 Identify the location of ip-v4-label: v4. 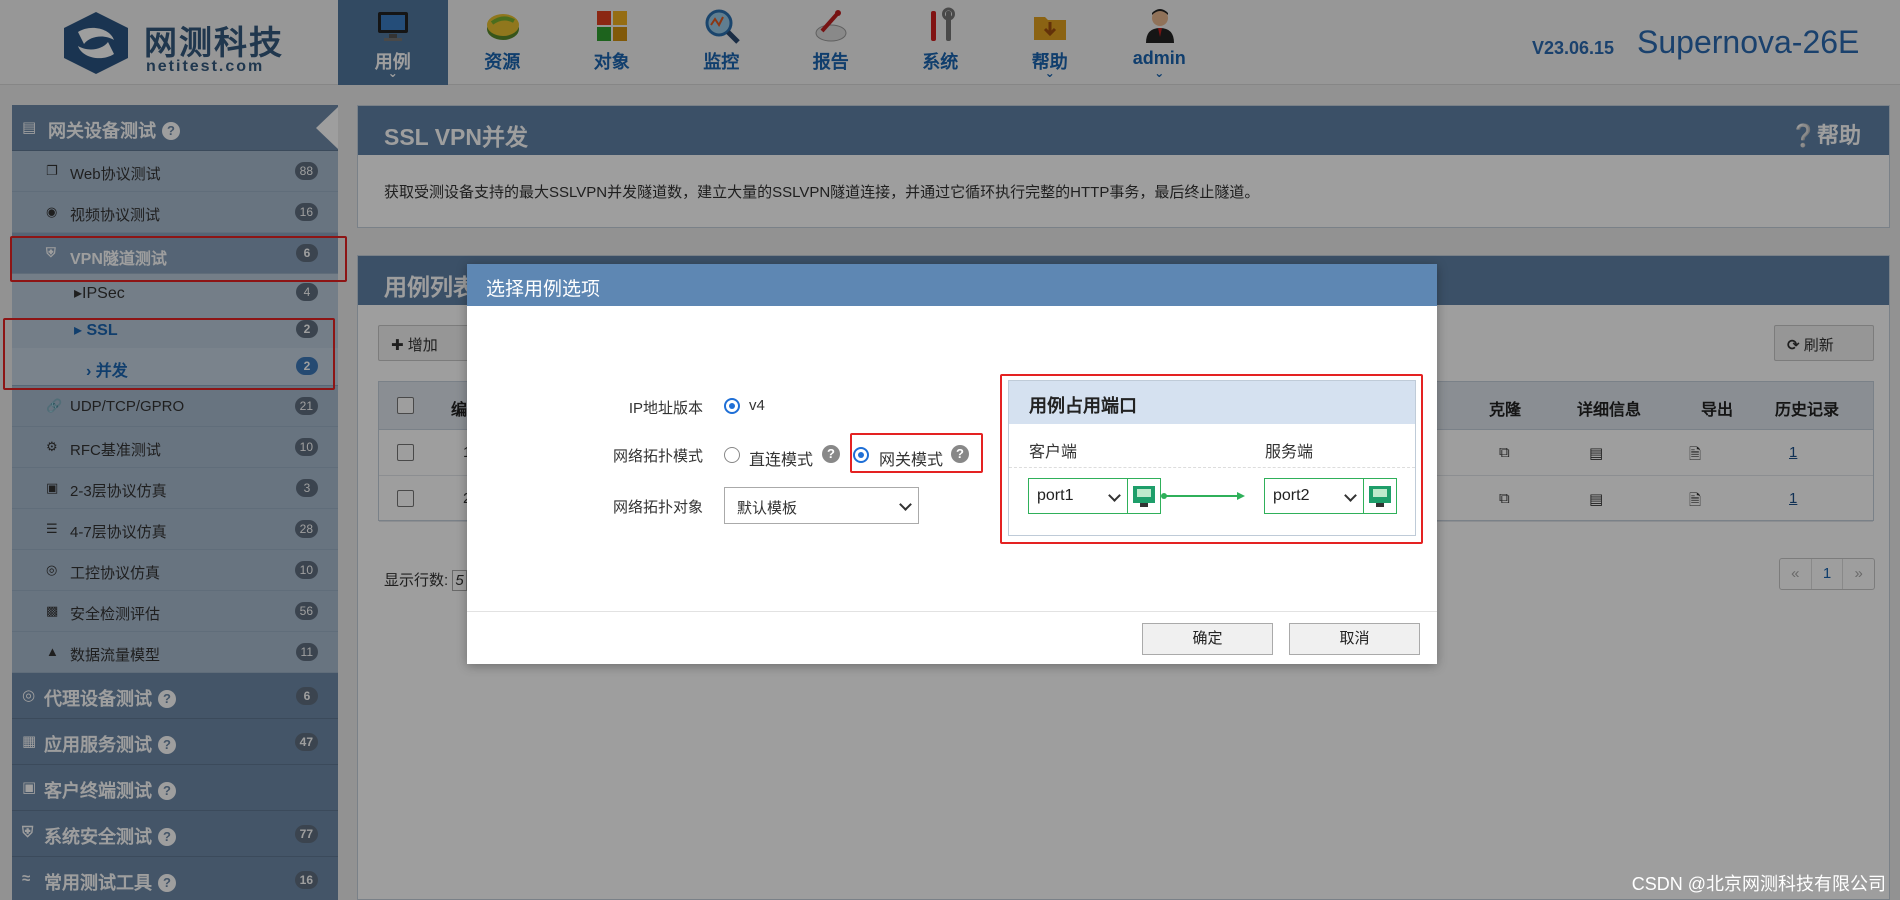
(757, 405).